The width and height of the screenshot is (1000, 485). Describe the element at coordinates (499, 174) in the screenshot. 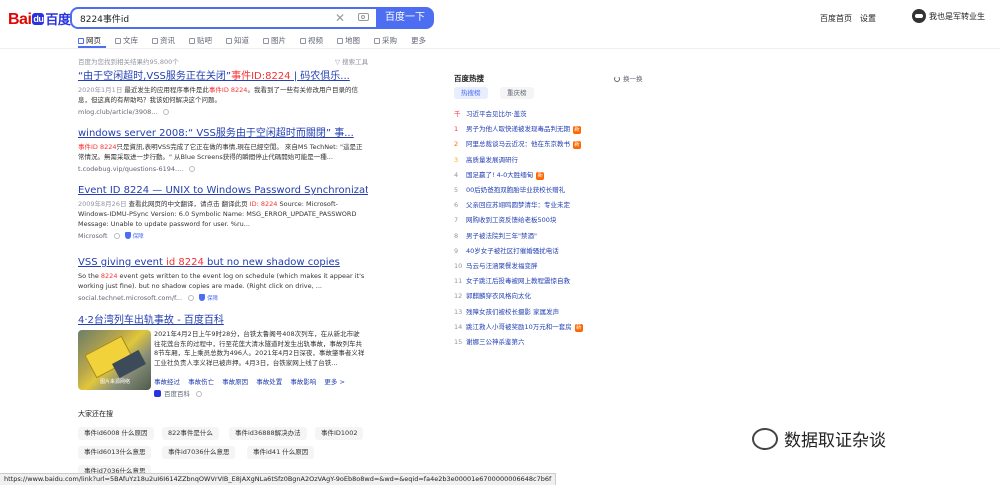

I see `hot-search-item: 4 国足赢了! 4-0大胜缅甸新` at that location.